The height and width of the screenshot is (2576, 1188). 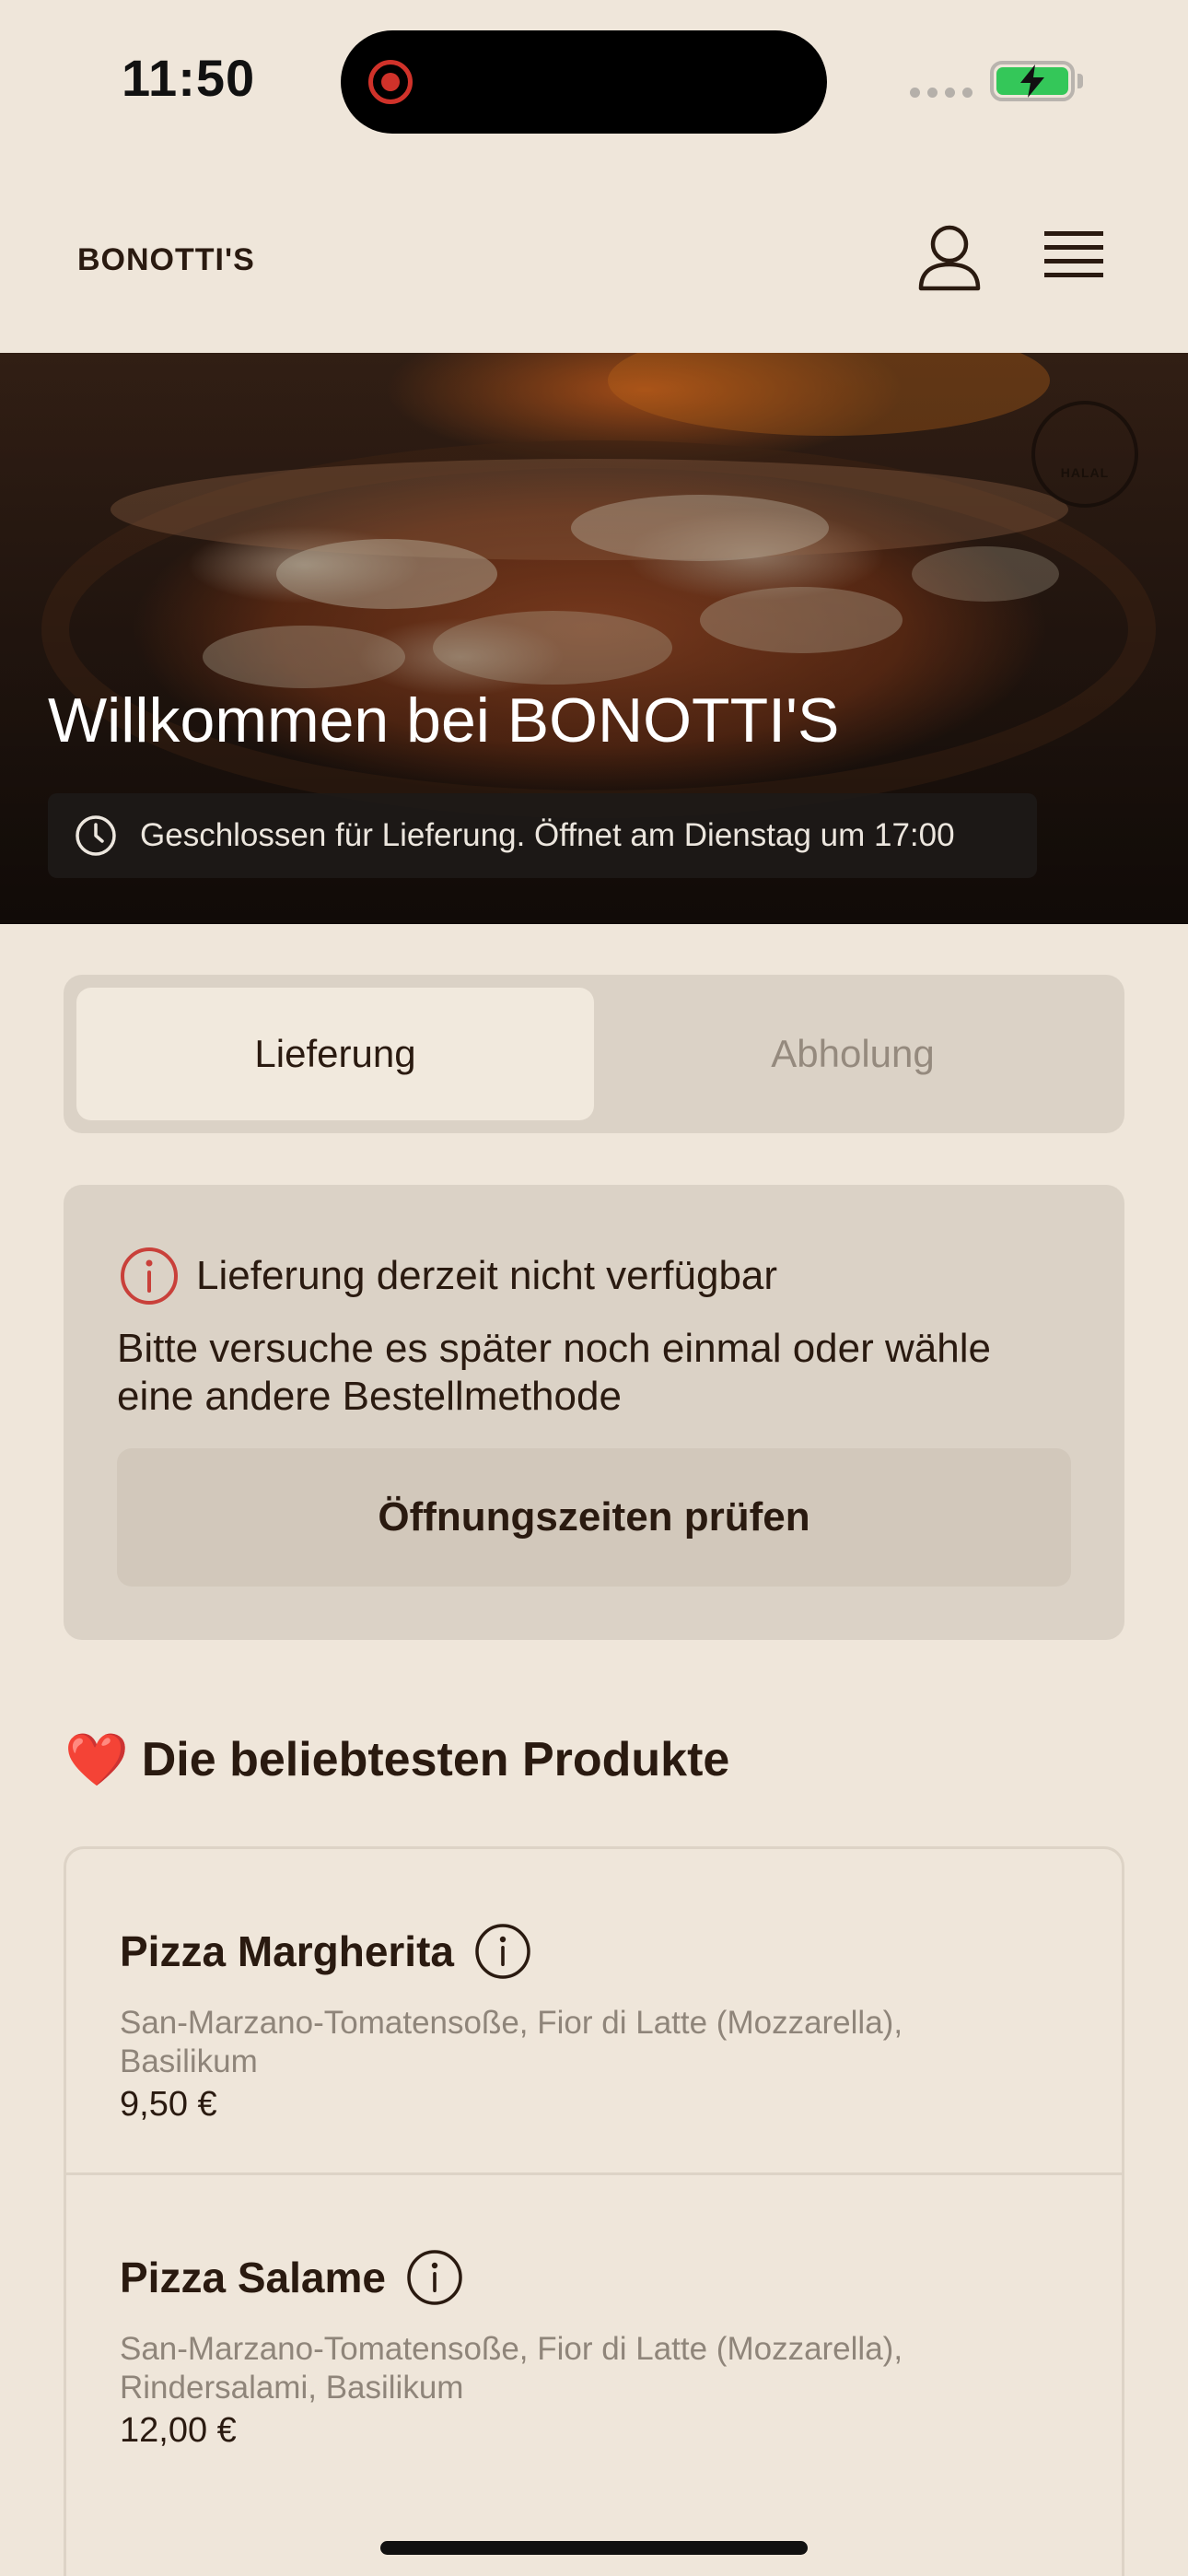 I want to click on halal-badge-icon: HALAL, so click(x=1084, y=454).